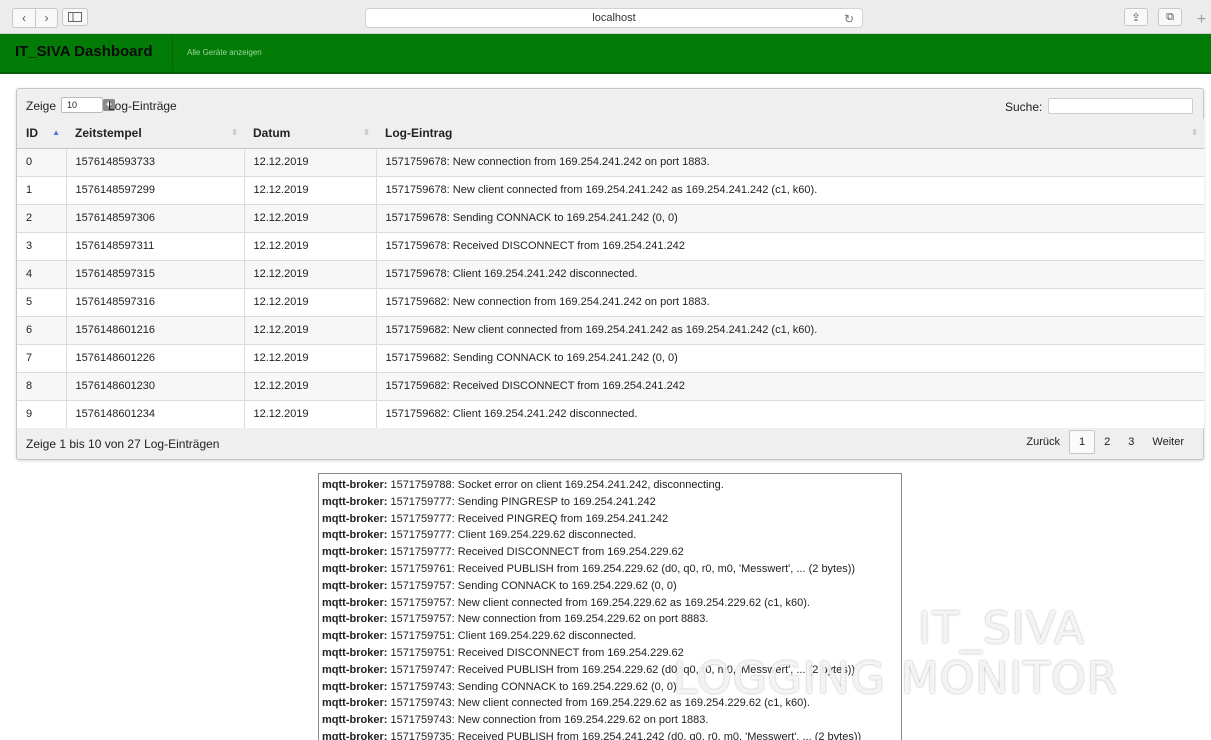  Describe the element at coordinates (41, 413) in the screenshot. I see `cell-id: 9` at that location.